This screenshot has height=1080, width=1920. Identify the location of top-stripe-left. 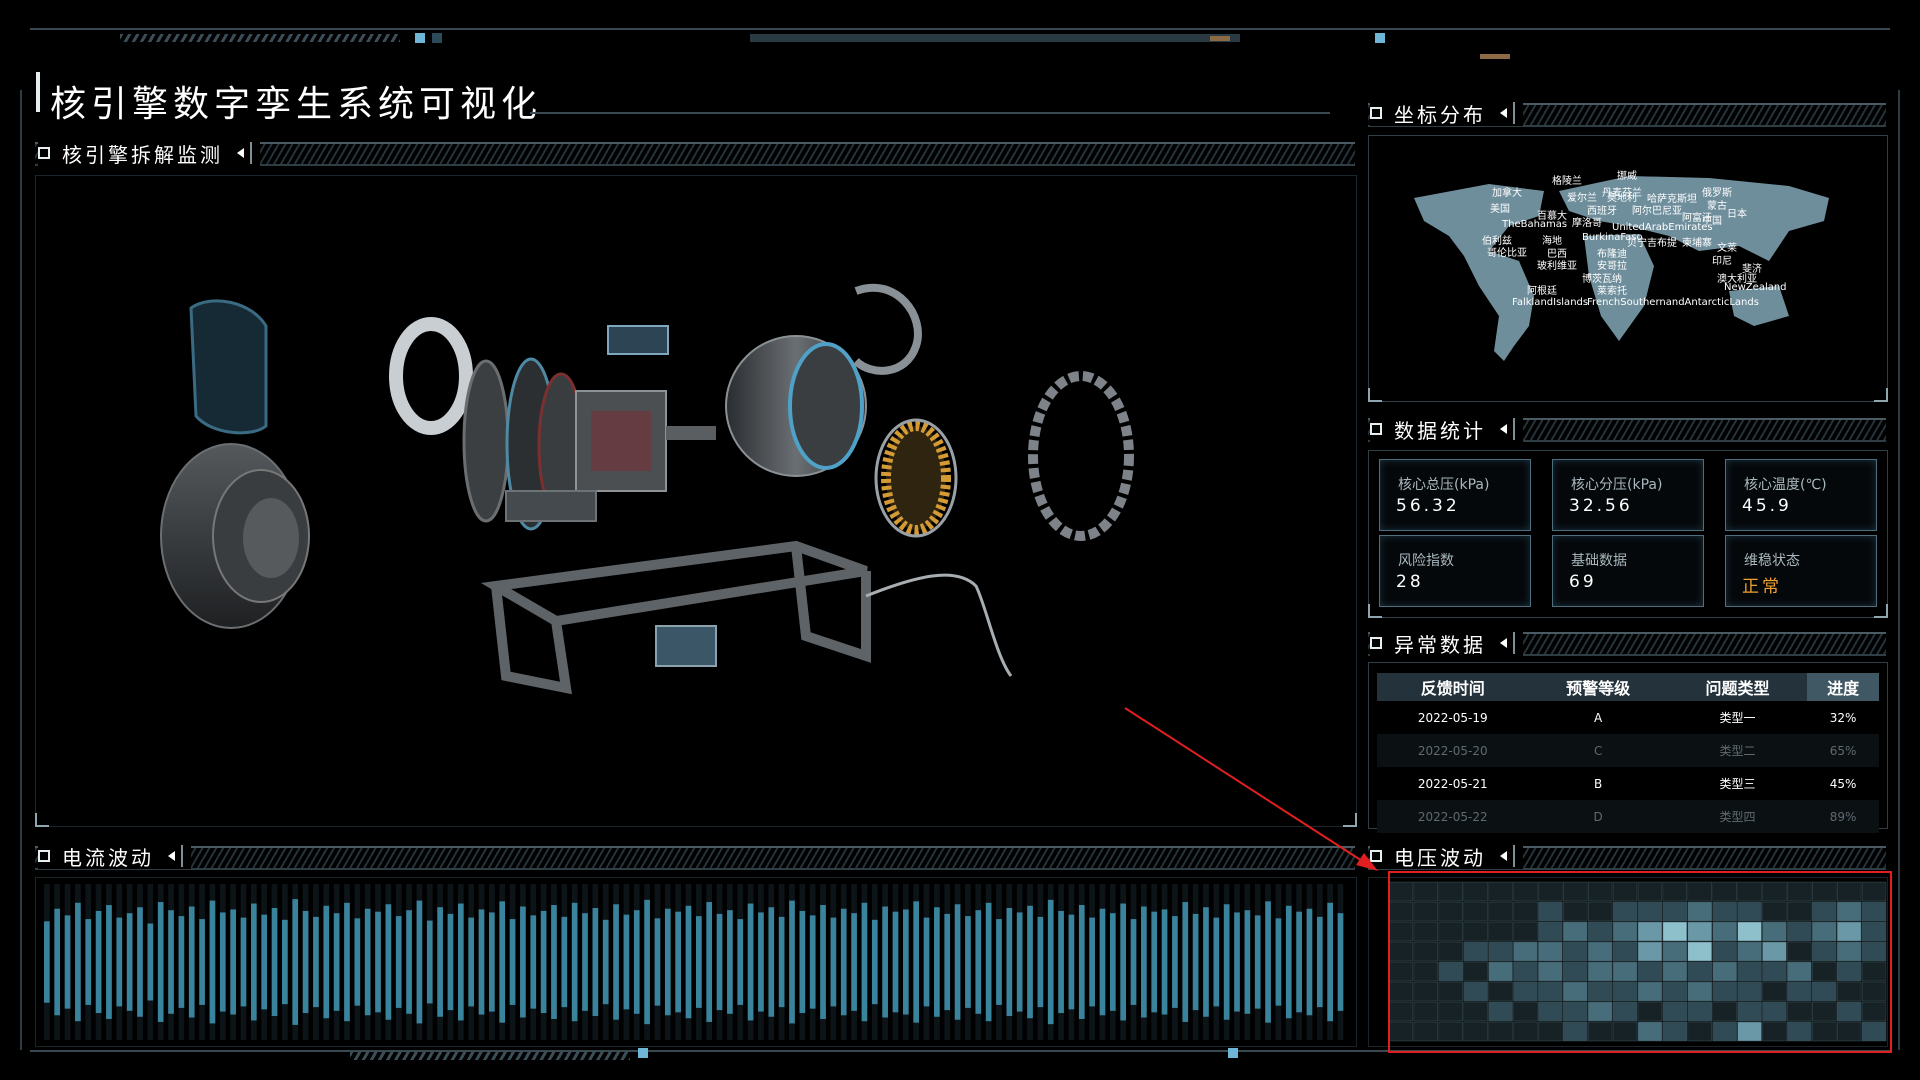
(260, 38).